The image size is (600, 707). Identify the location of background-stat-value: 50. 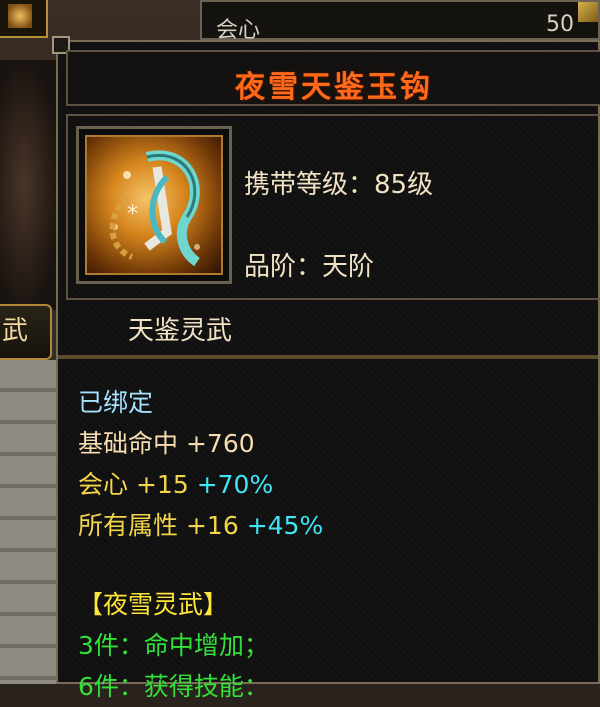
(560, 24).